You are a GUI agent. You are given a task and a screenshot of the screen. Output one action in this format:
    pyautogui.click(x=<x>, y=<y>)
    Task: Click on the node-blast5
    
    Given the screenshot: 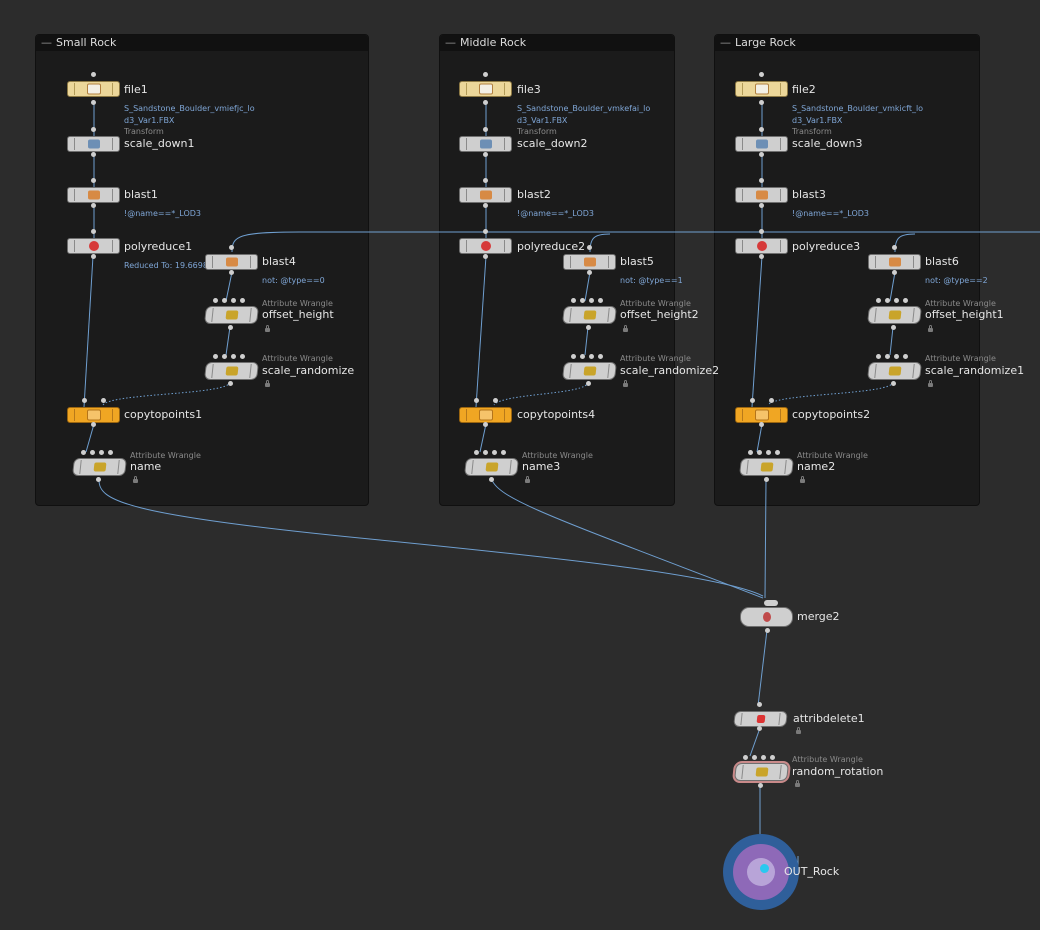 What is the action you would take?
    pyautogui.click(x=589, y=262)
    